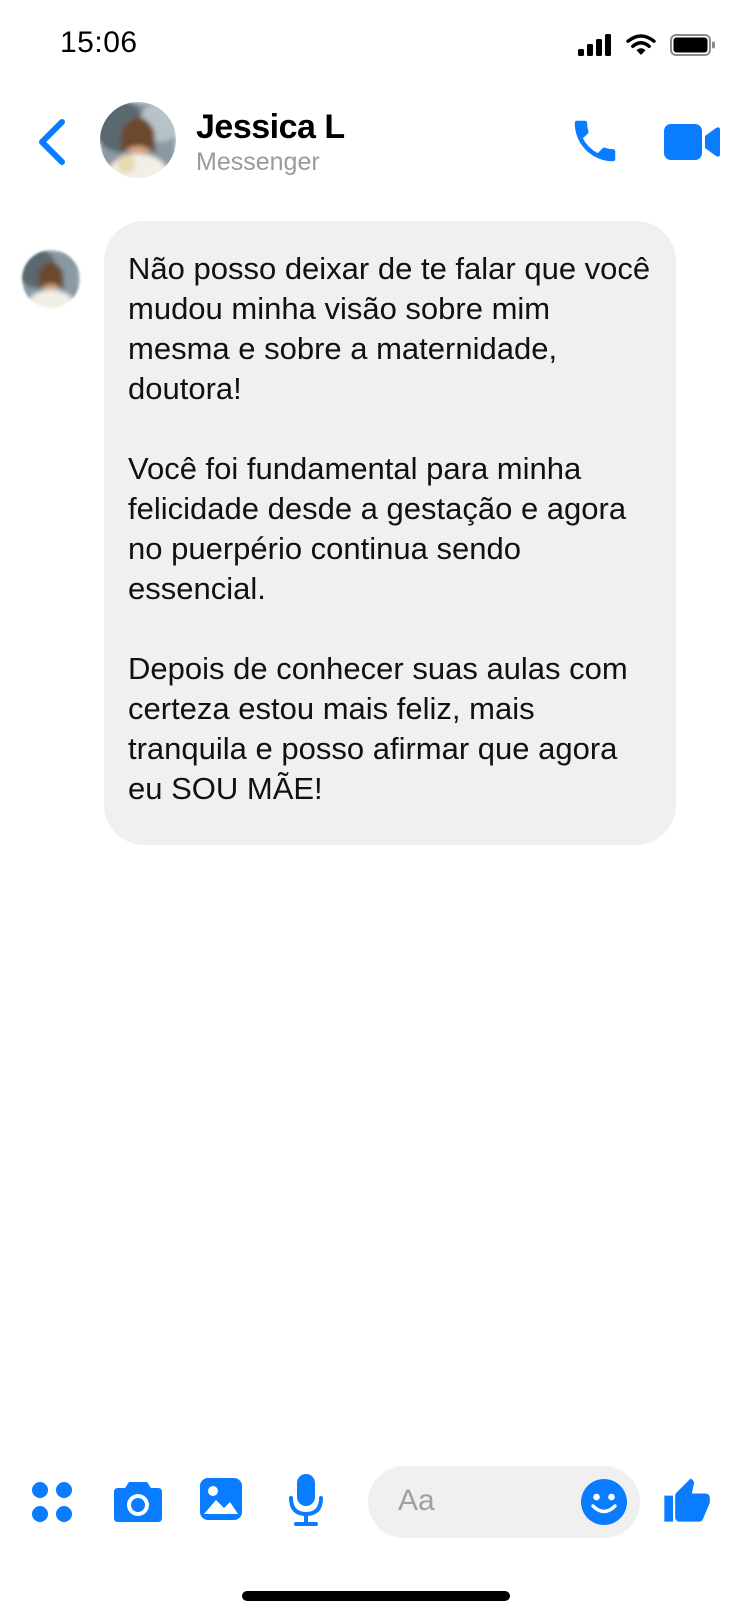 Image resolution: width=750 pixels, height=1624 pixels. I want to click on contact-avatar, so click(138, 140).